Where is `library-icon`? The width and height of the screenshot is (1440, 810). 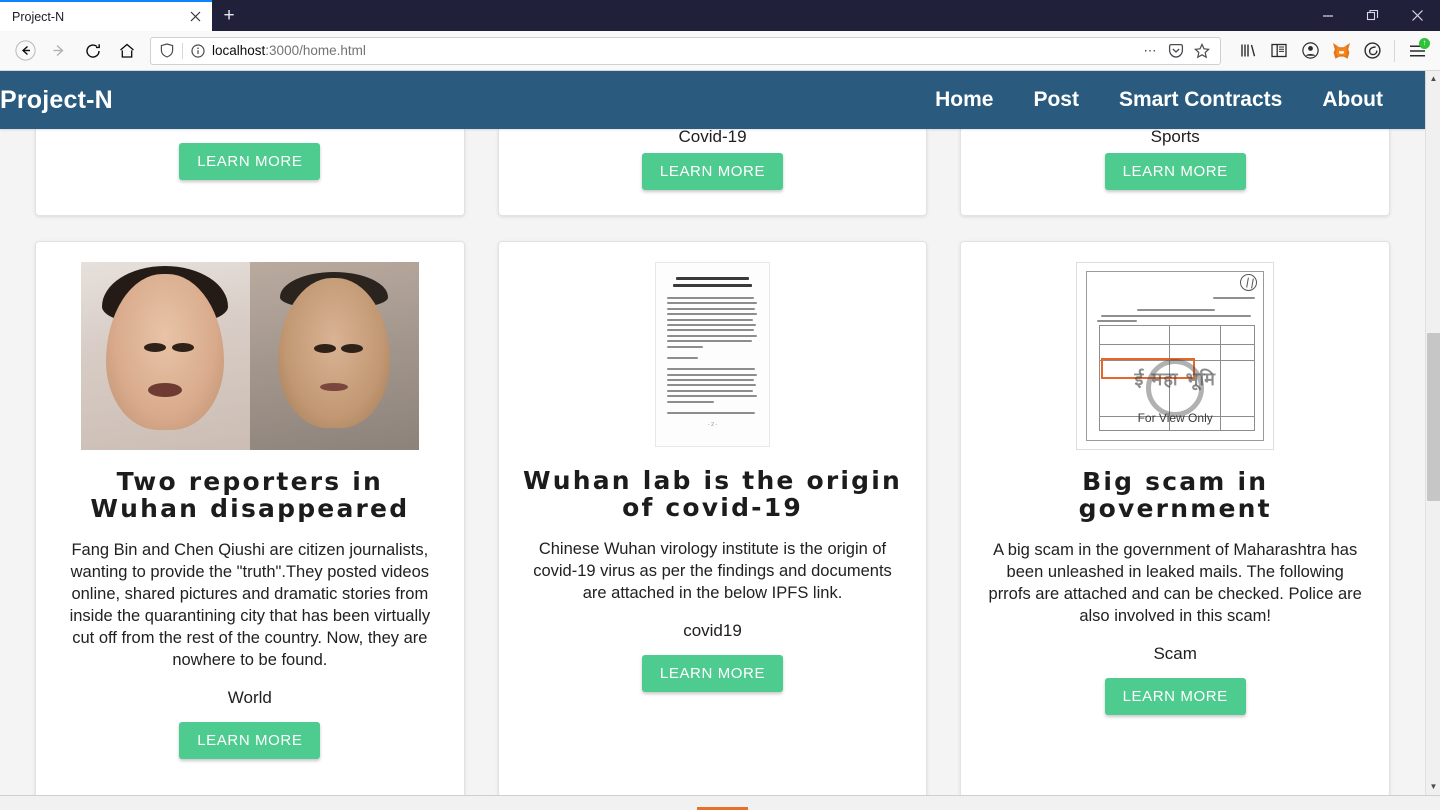
library-icon is located at coordinates (1248, 51).